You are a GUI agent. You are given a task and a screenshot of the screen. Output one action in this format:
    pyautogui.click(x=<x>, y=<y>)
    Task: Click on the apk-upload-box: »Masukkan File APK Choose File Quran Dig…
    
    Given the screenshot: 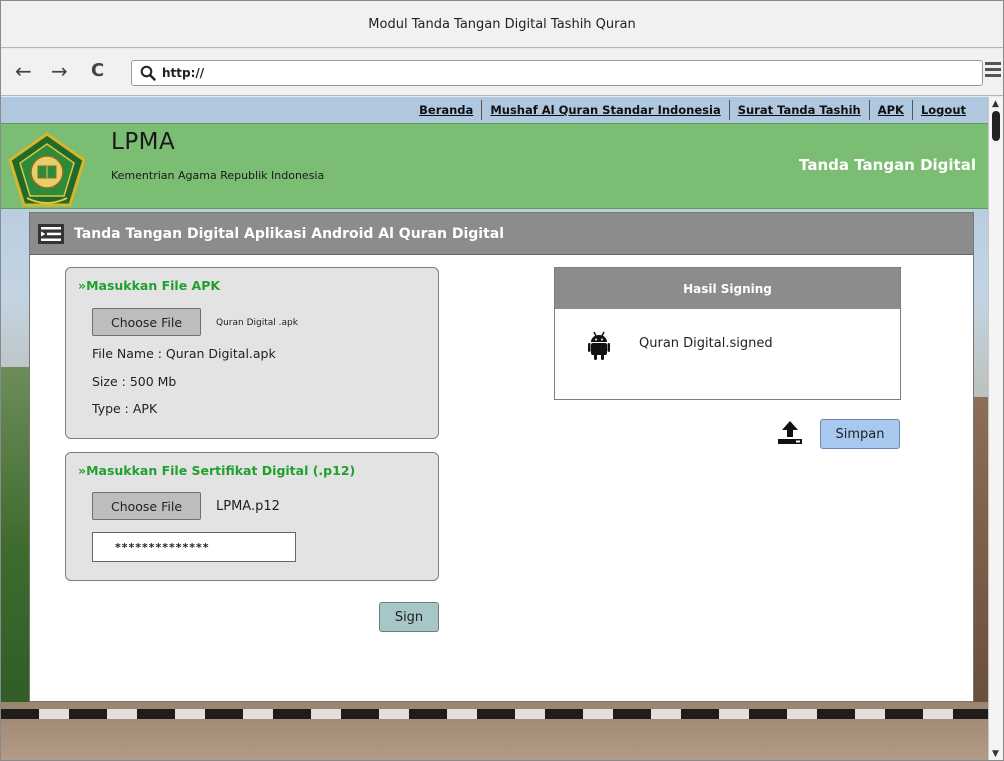 What is the action you would take?
    pyautogui.click(x=252, y=353)
    